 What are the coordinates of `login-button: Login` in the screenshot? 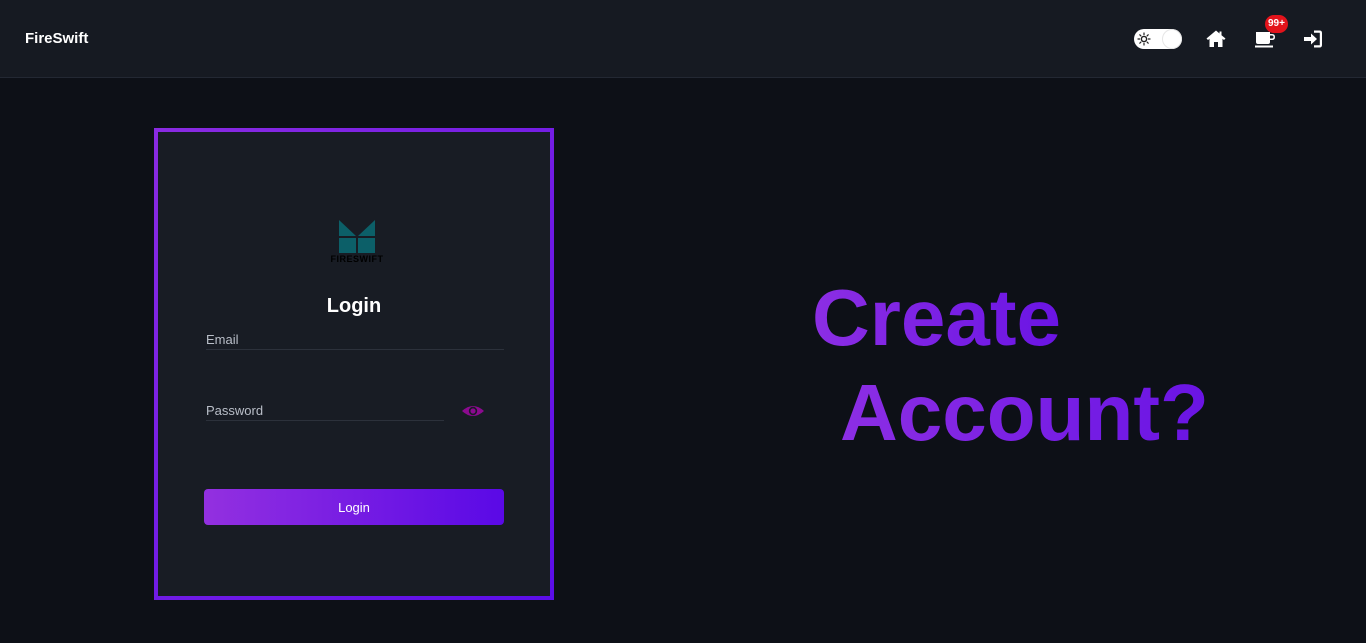 It's located at (354, 507).